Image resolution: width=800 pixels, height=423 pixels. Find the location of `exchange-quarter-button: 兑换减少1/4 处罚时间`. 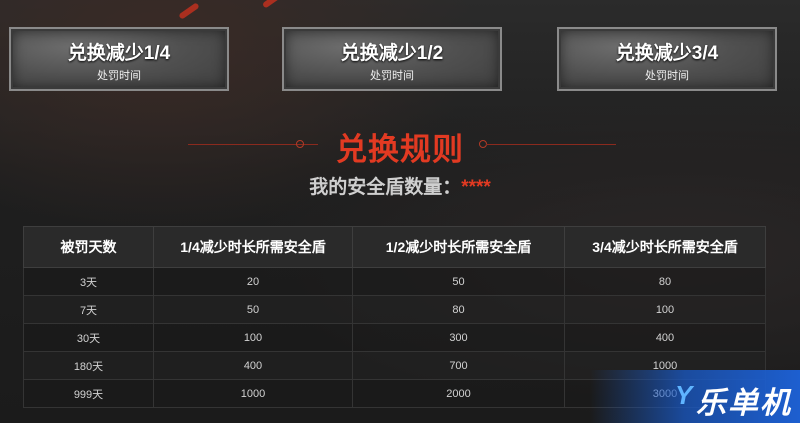

exchange-quarter-button: 兑换减少1/4 处罚时间 is located at coordinates (119, 59).